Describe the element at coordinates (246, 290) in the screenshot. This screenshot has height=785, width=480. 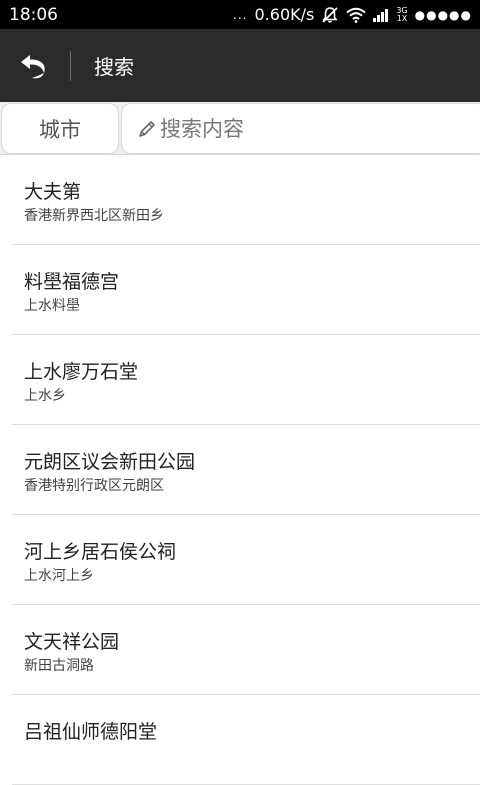
I see `list-item: 料壆福德宫 上水料壆` at that location.